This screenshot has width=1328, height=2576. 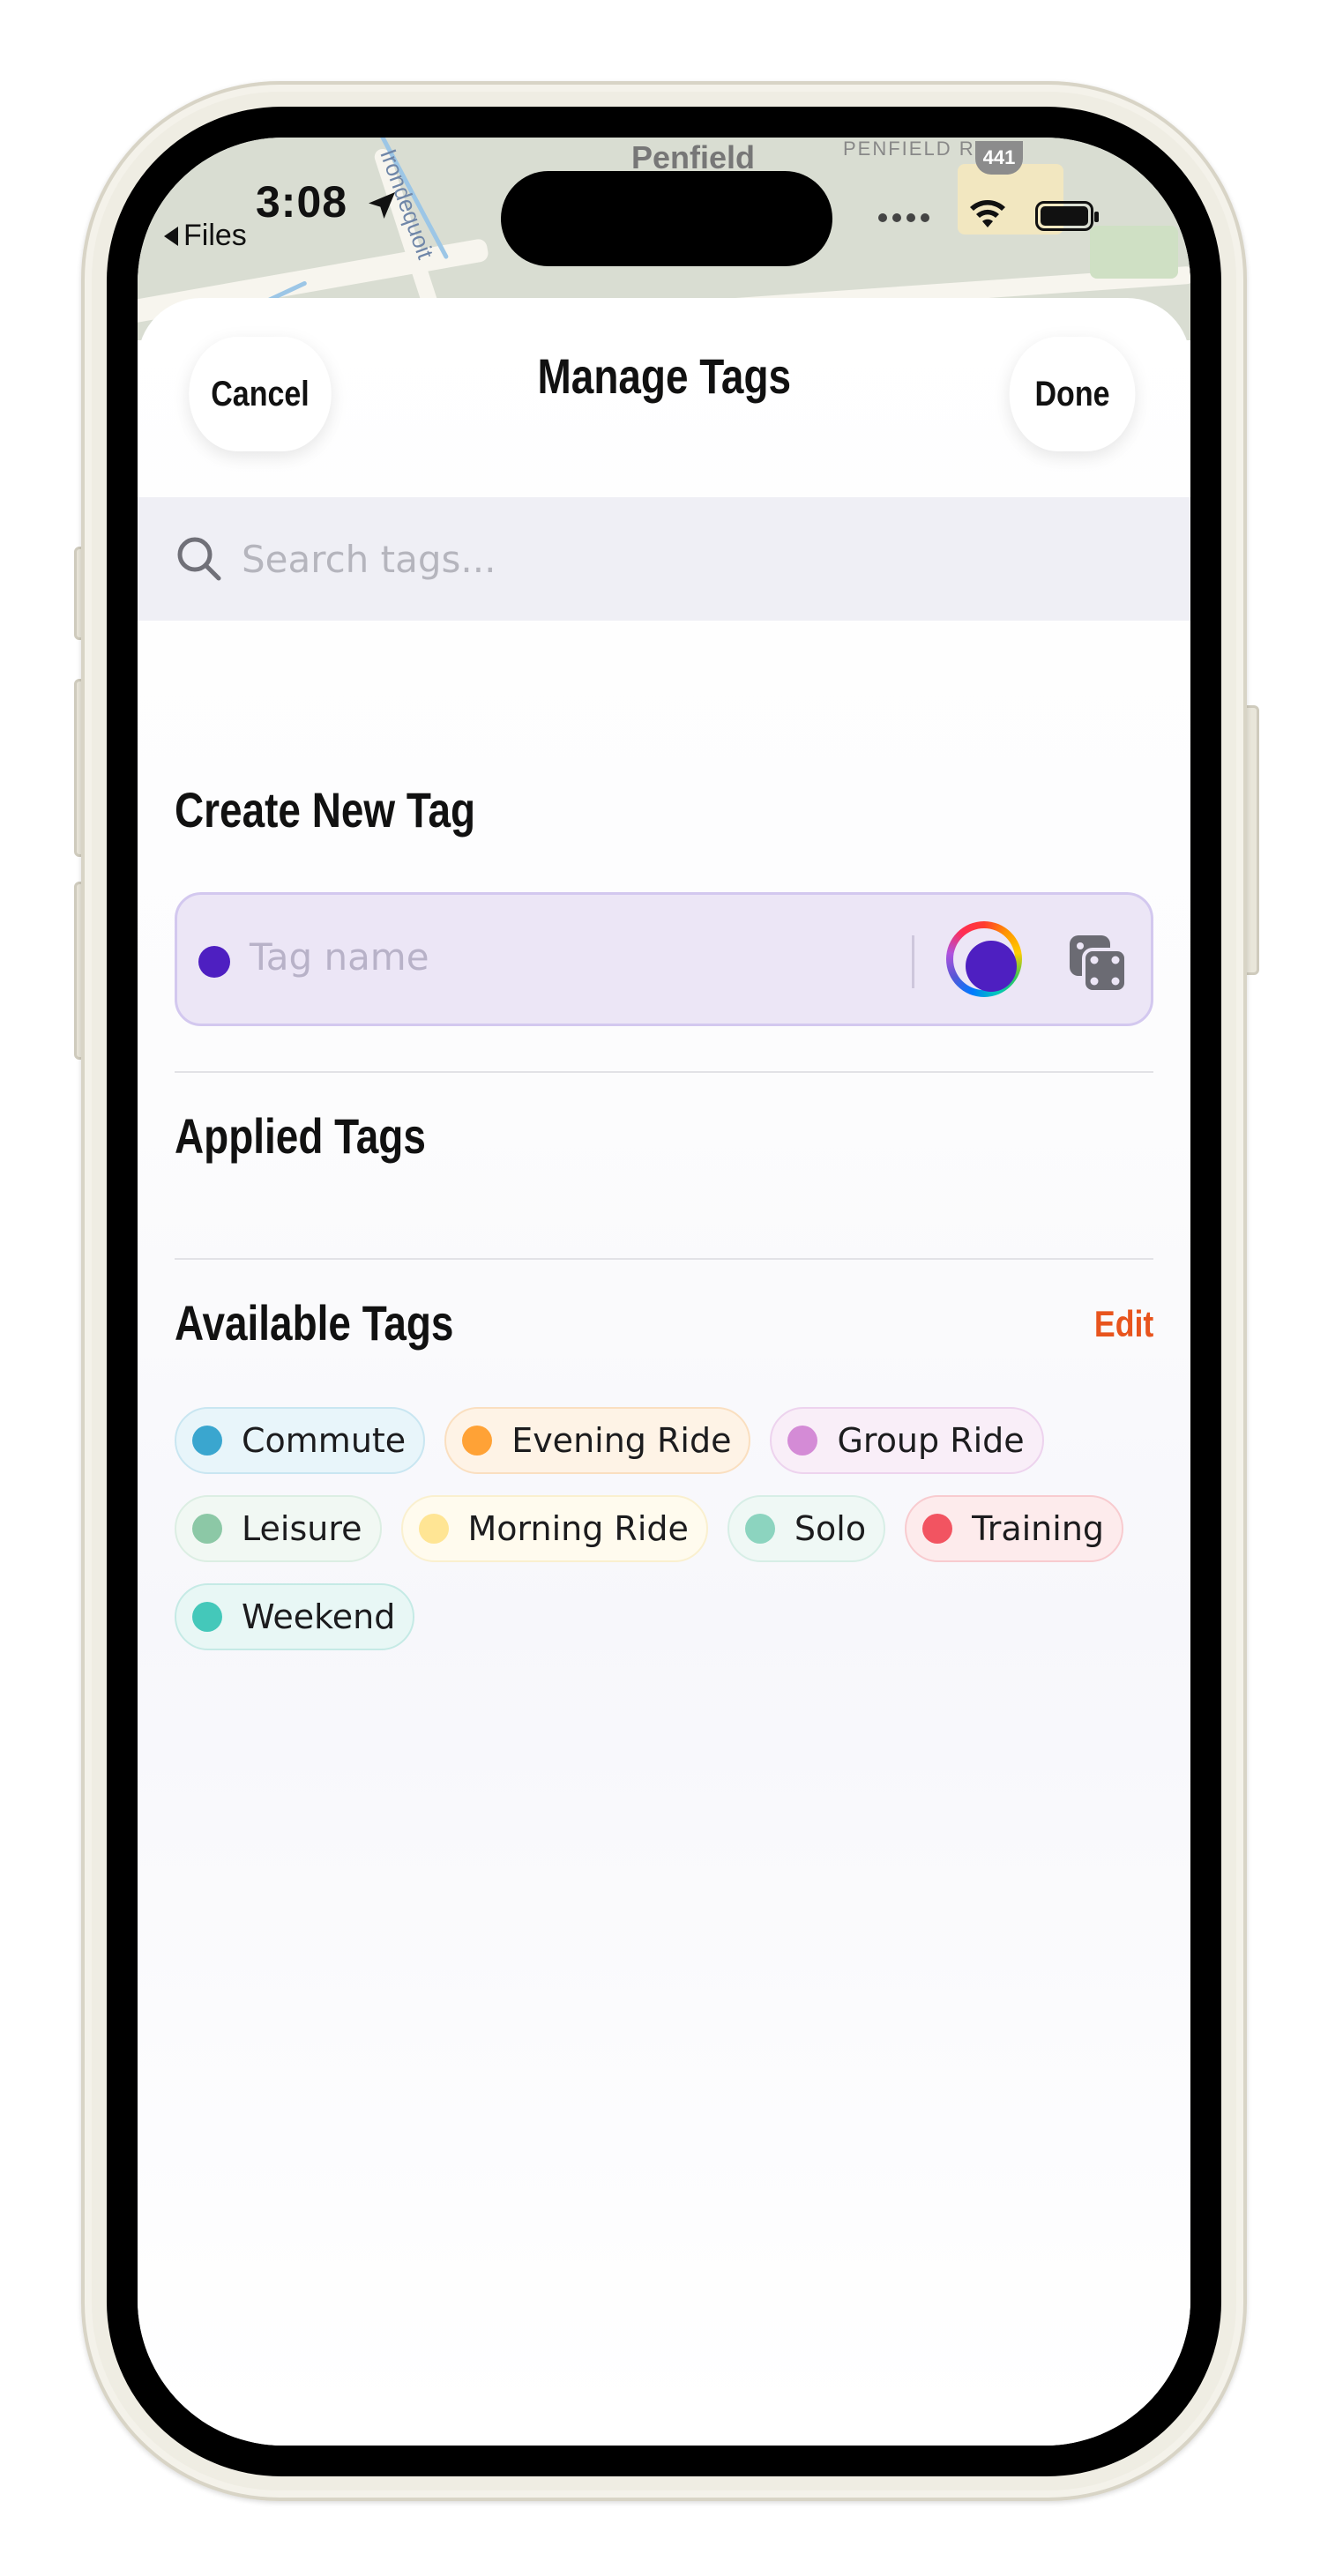 What do you see at coordinates (199, 559) in the screenshot?
I see `search-icon` at bounding box center [199, 559].